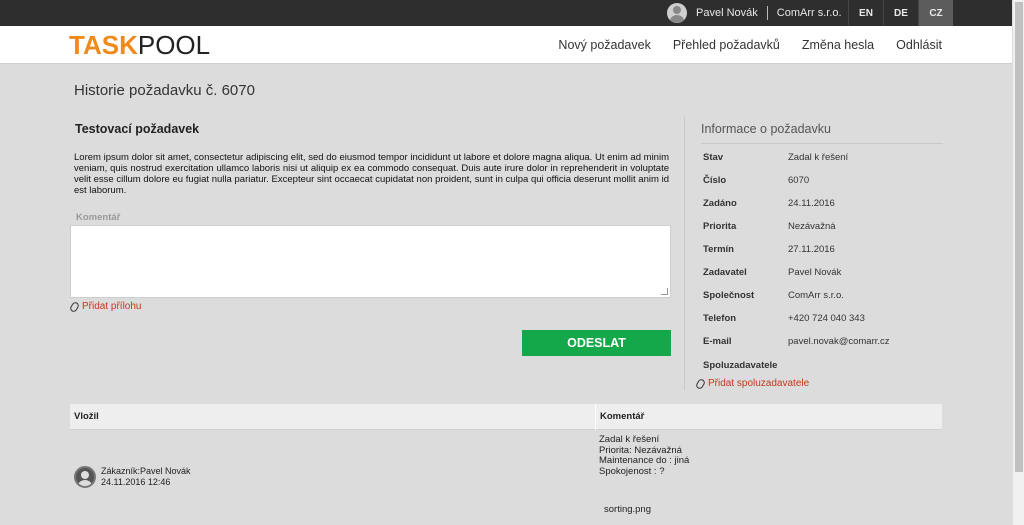 The width and height of the screenshot is (1024, 525). Describe the element at coordinates (826, 318) in the screenshot. I see `info-value: +420 724 040 343` at that location.